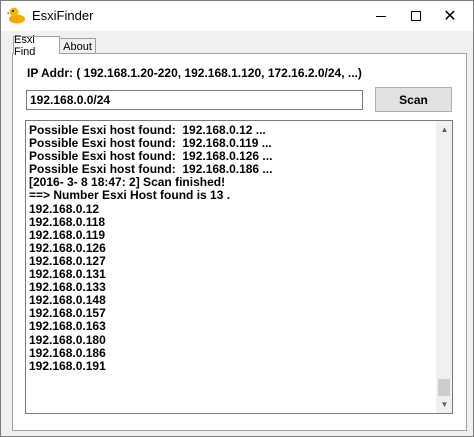  What do you see at coordinates (444, 129) in the screenshot?
I see `scroll-up-icon: ▲` at bounding box center [444, 129].